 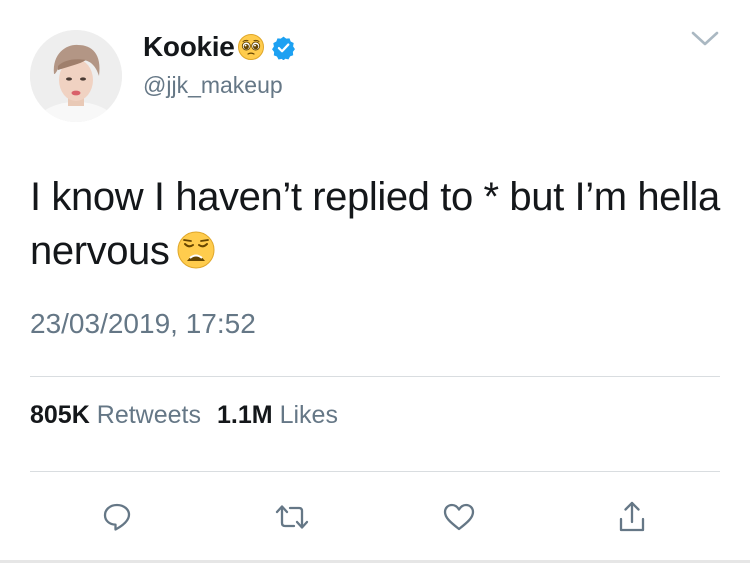 I want to click on share-icon, so click(x=632, y=516).